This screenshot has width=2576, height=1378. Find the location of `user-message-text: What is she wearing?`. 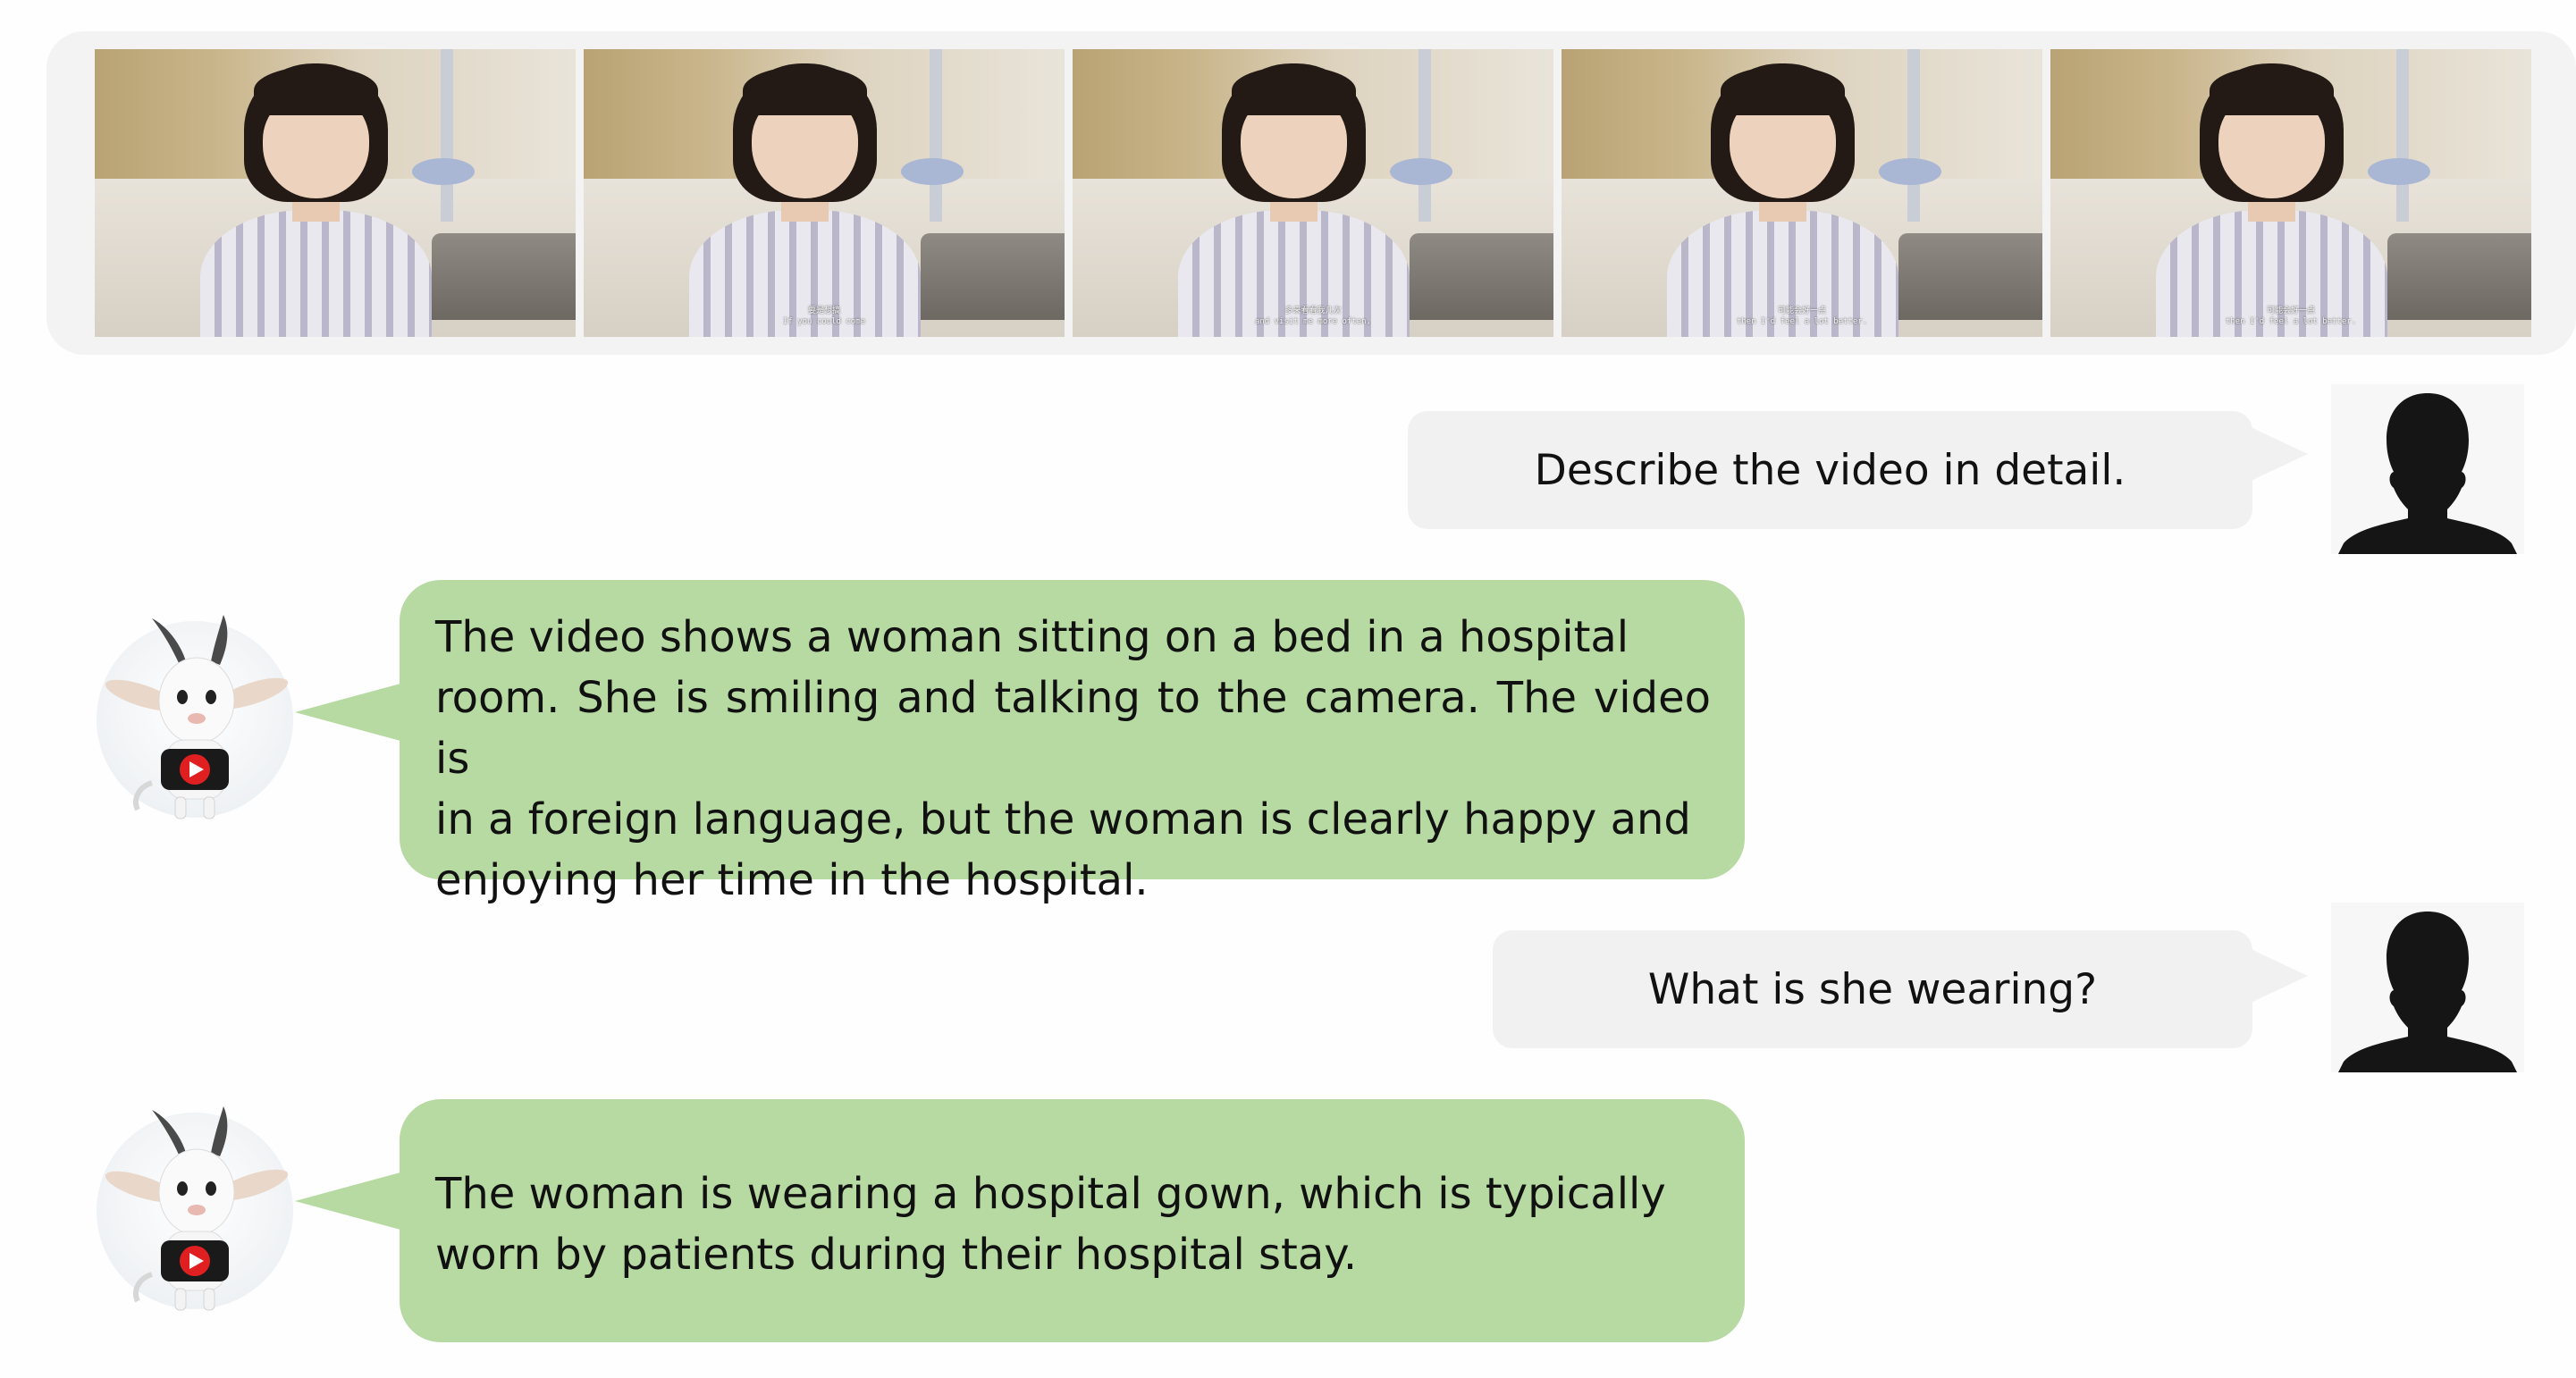

user-message-text: What is she wearing? is located at coordinates (1873, 989).